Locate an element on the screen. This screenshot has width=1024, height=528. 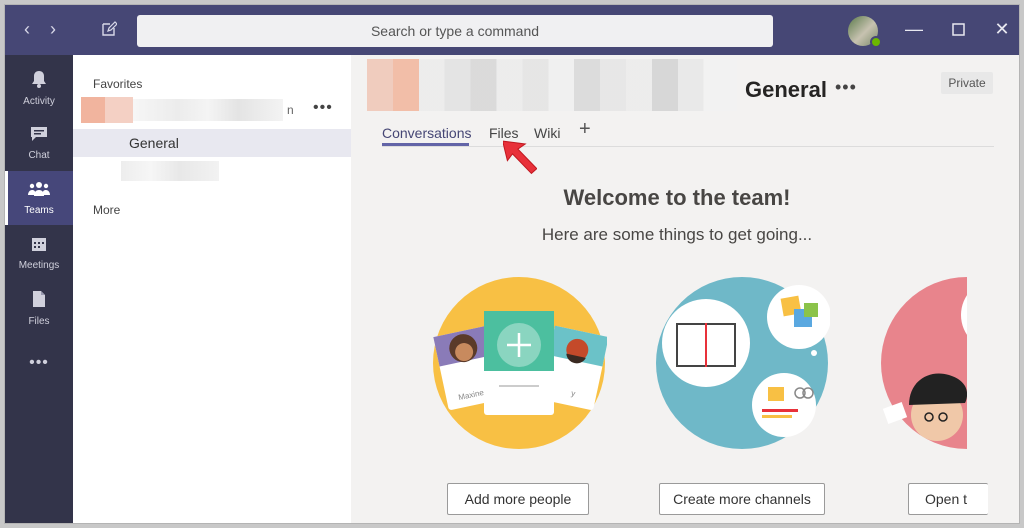
close-icon: ✕ is located at coordinates (1002, 29).